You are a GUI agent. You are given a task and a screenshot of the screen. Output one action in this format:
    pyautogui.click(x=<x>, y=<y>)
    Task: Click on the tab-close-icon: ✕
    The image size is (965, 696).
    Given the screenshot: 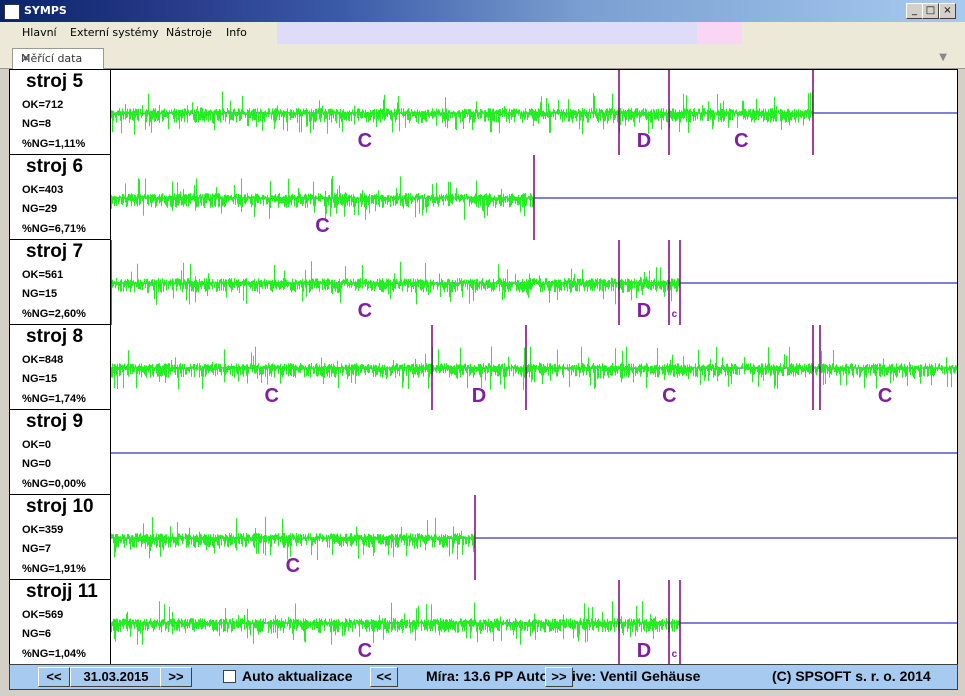 What is the action you would take?
    pyautogui.click(x=59, y=58)
    